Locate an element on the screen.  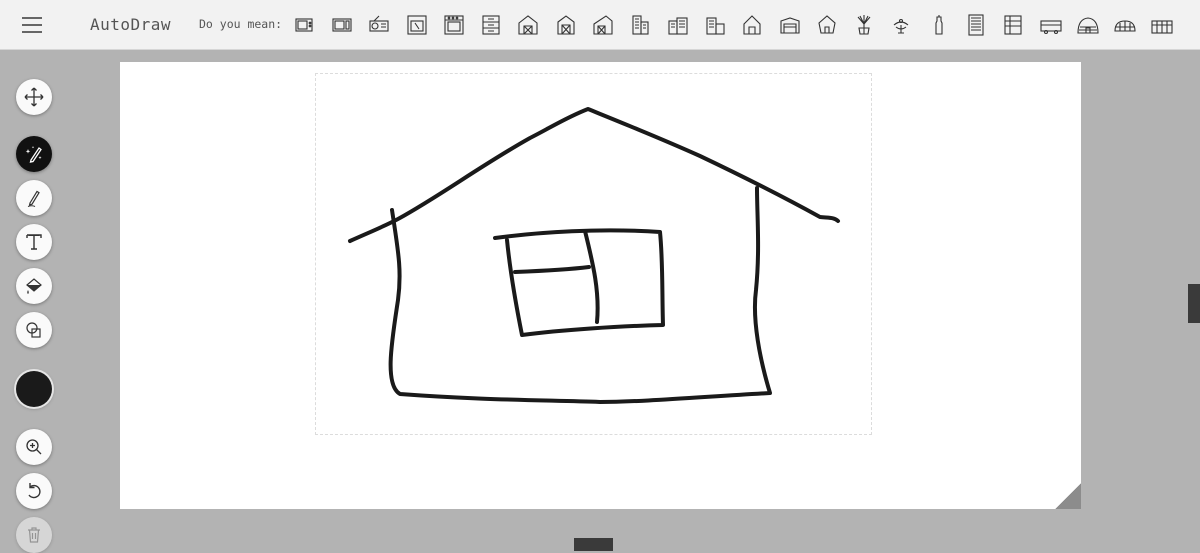
app-title: AutoDraw is located at coordinates (131, 24).